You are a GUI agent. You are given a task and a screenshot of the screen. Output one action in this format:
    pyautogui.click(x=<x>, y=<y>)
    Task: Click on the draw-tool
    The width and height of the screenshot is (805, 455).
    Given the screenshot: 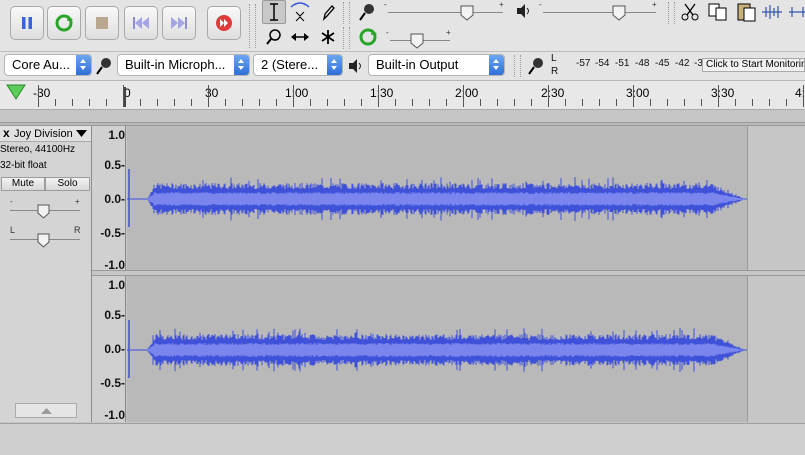 What is the action you would take?
    pyautogui.click(x=328, y=12)
    